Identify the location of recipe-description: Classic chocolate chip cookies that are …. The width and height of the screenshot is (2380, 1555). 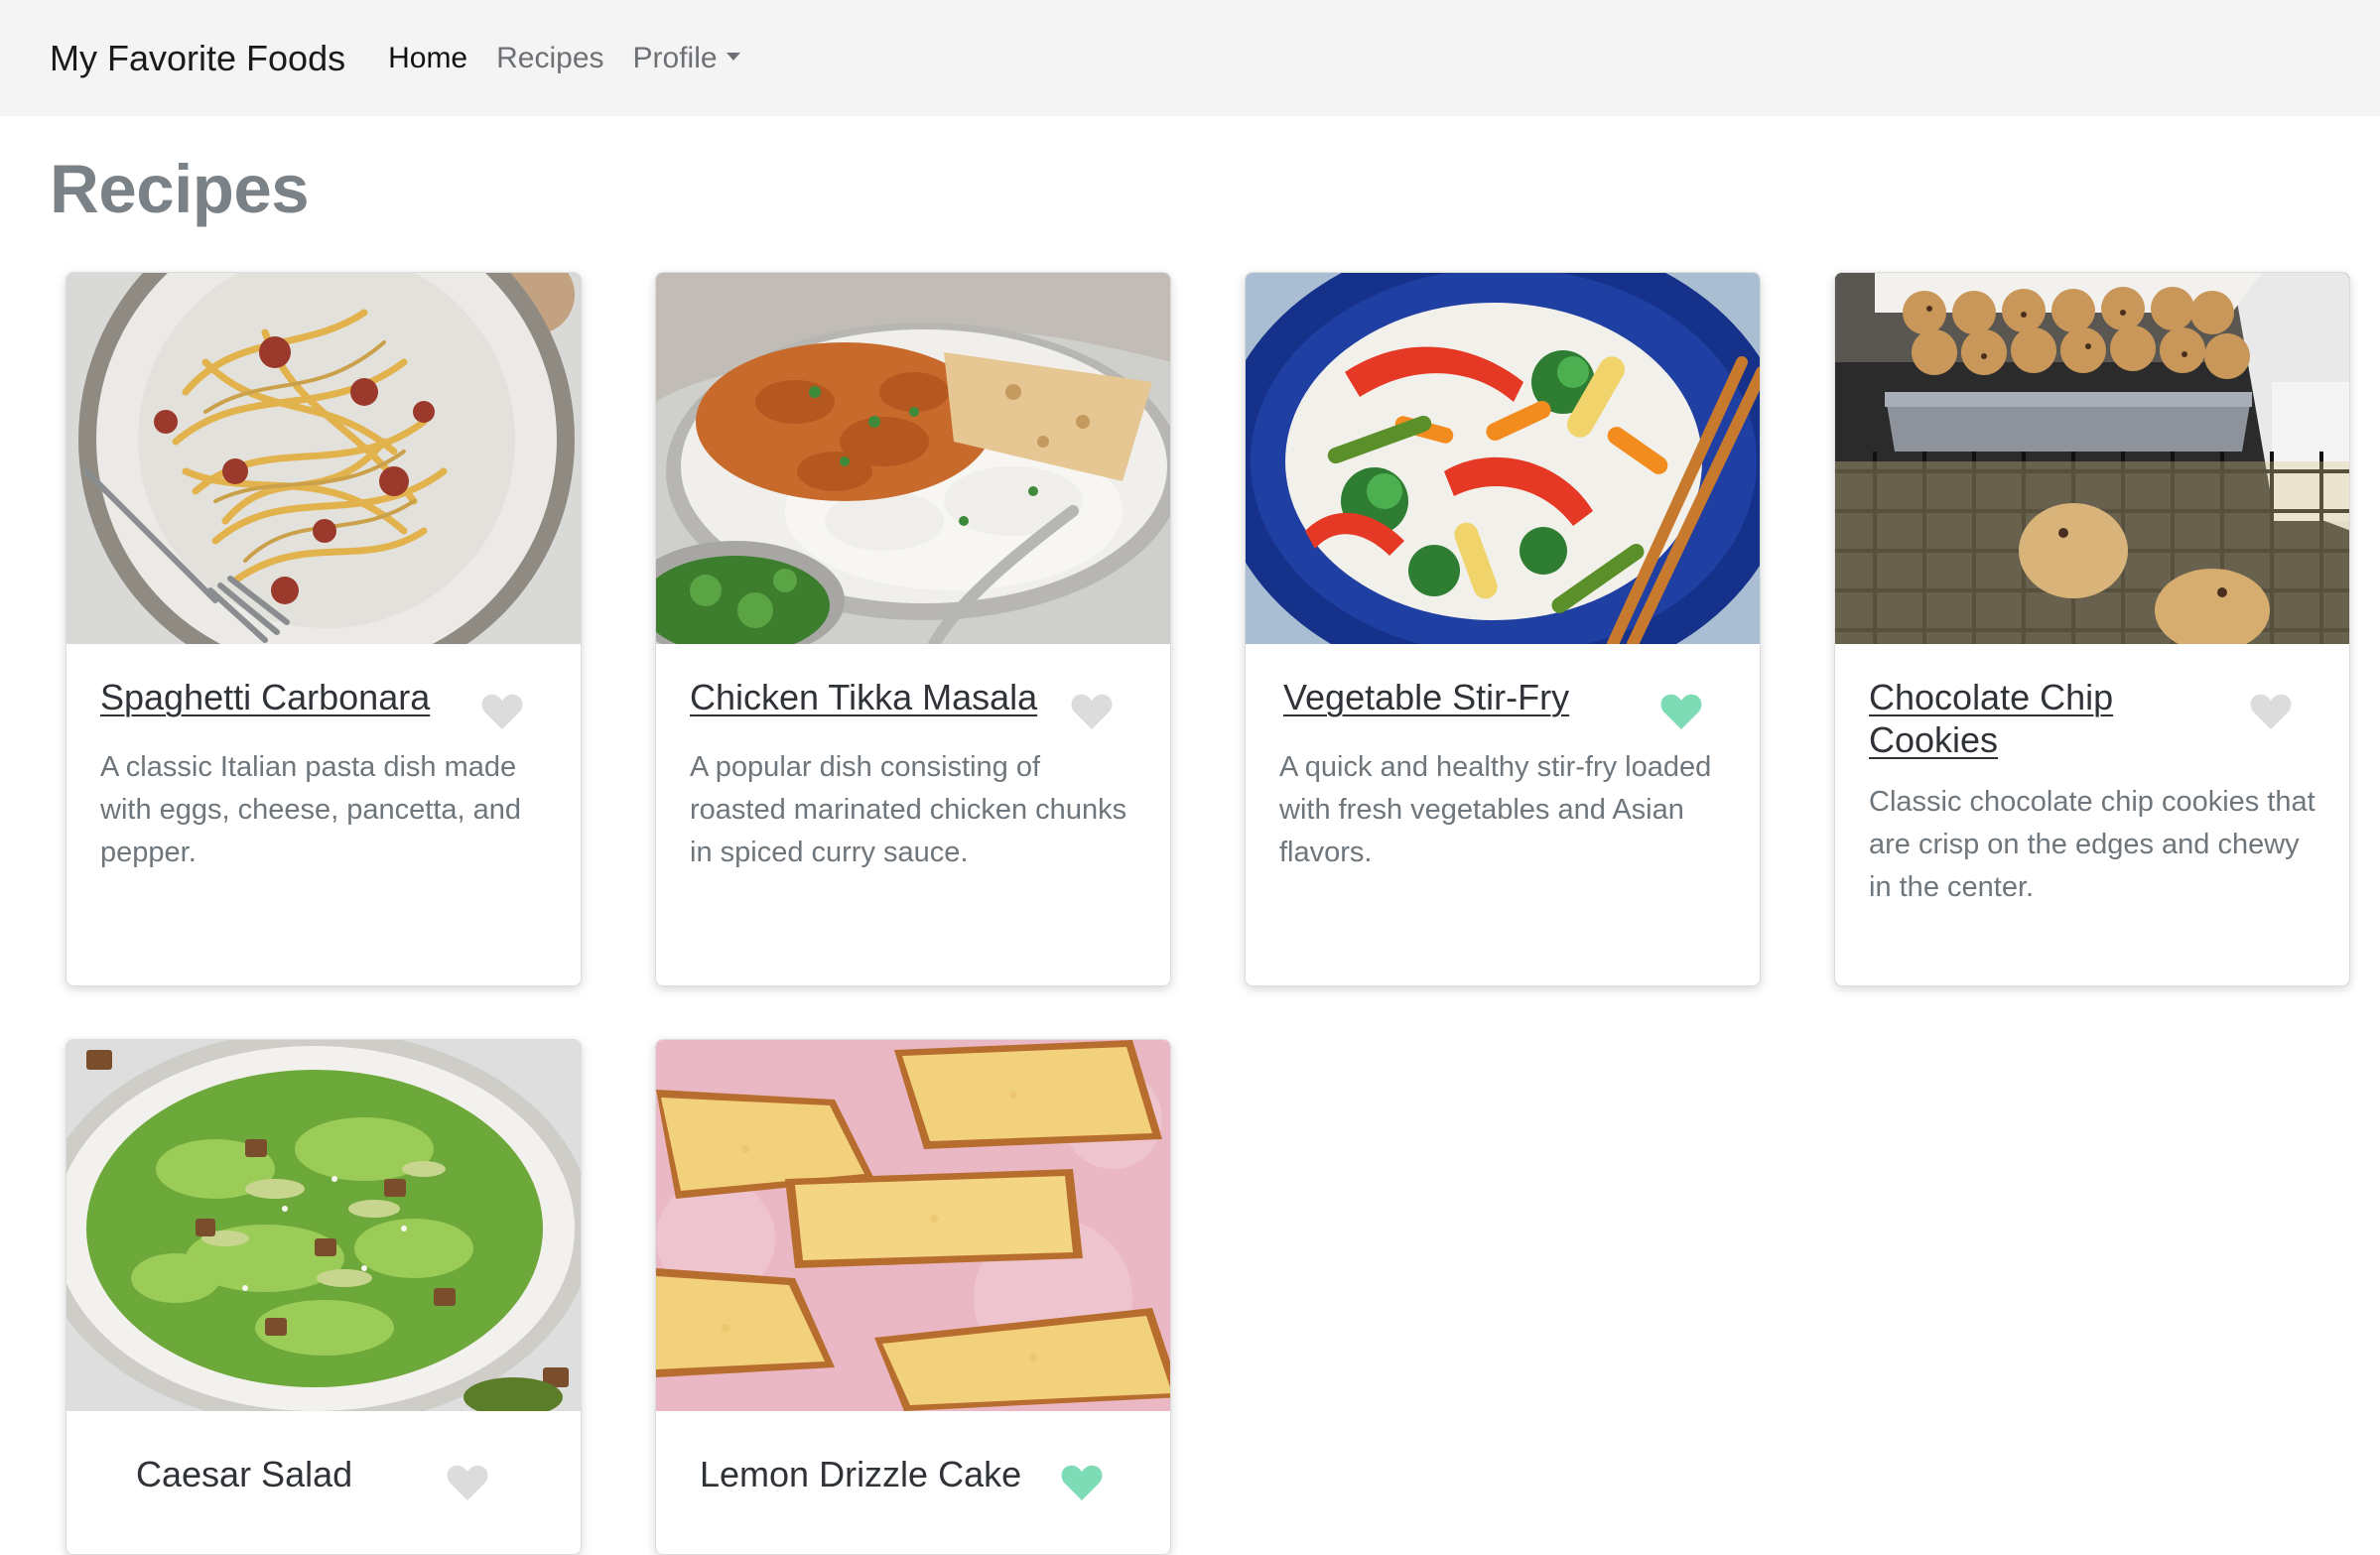
(2092, 845).